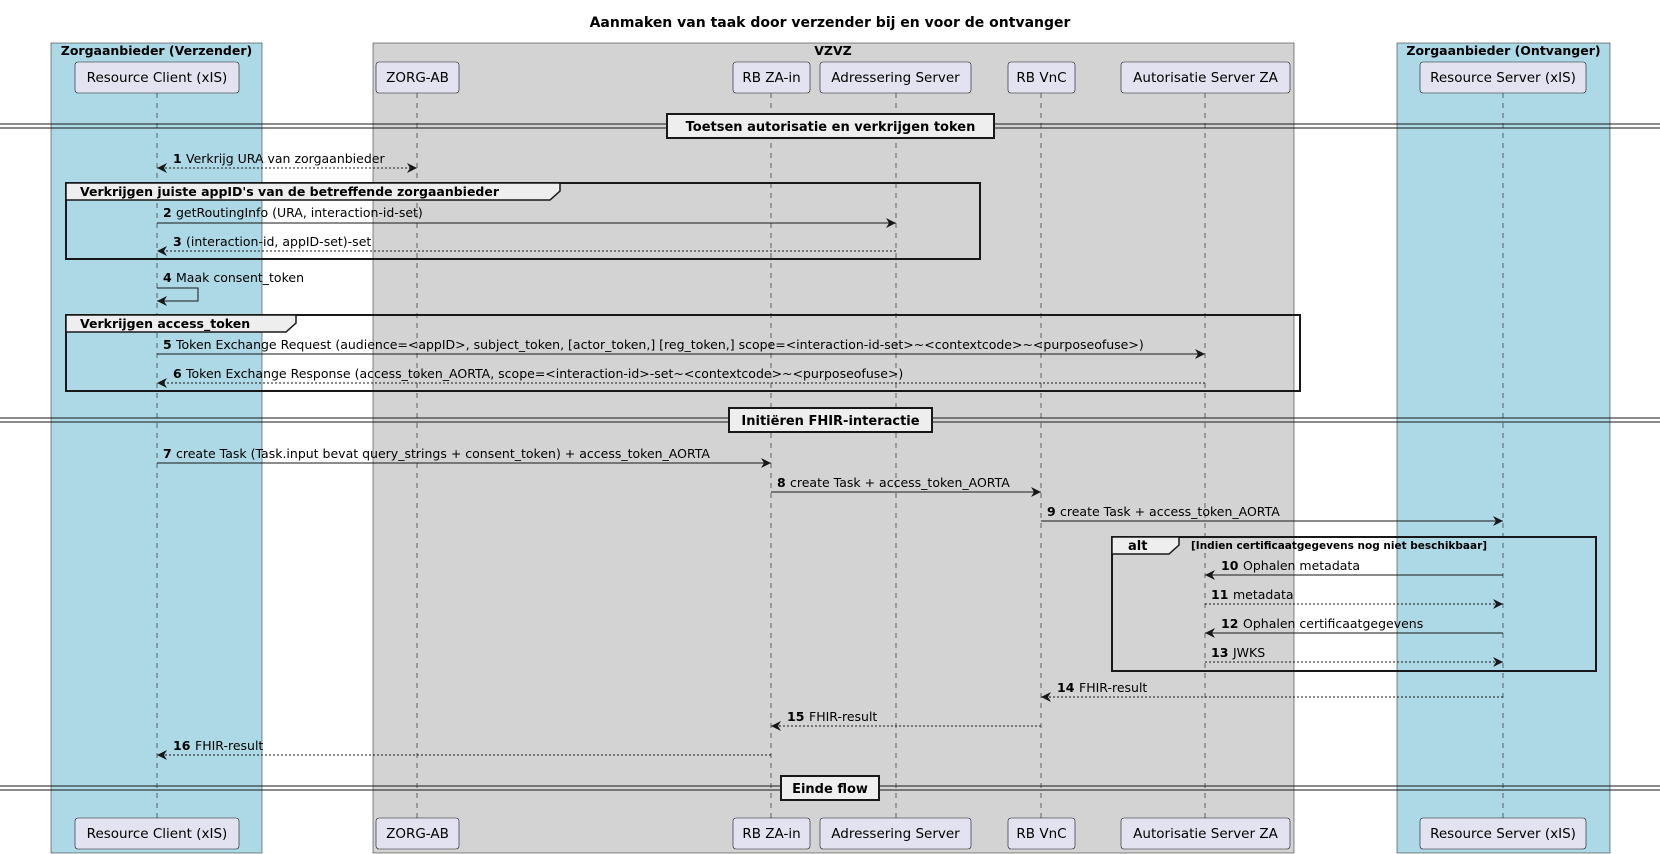 The height and width of the screenshot is (854, 1660). What do you see at coordinates (167, 453) in the screenshot?
I see `message-number: 7` at bounding box center [167, 453].